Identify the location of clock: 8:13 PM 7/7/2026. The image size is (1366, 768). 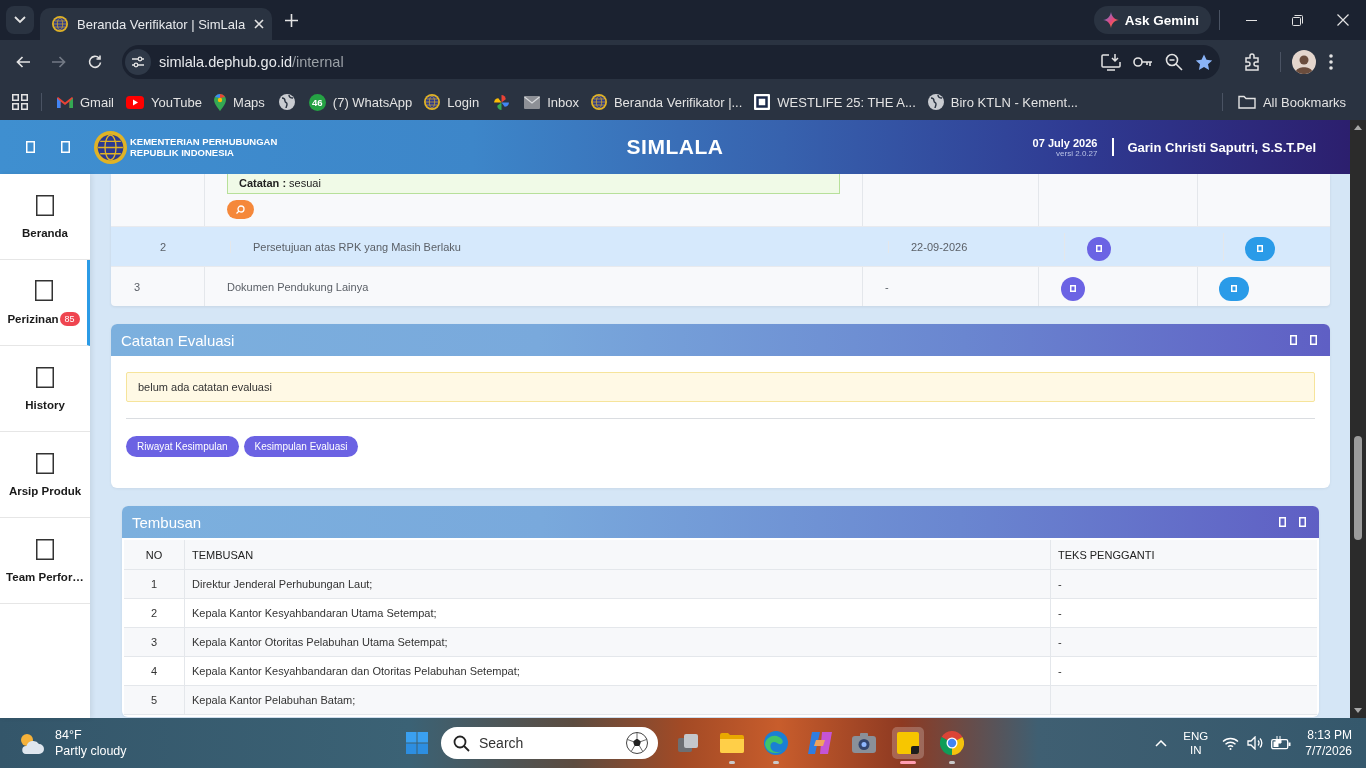
(1328, 743).